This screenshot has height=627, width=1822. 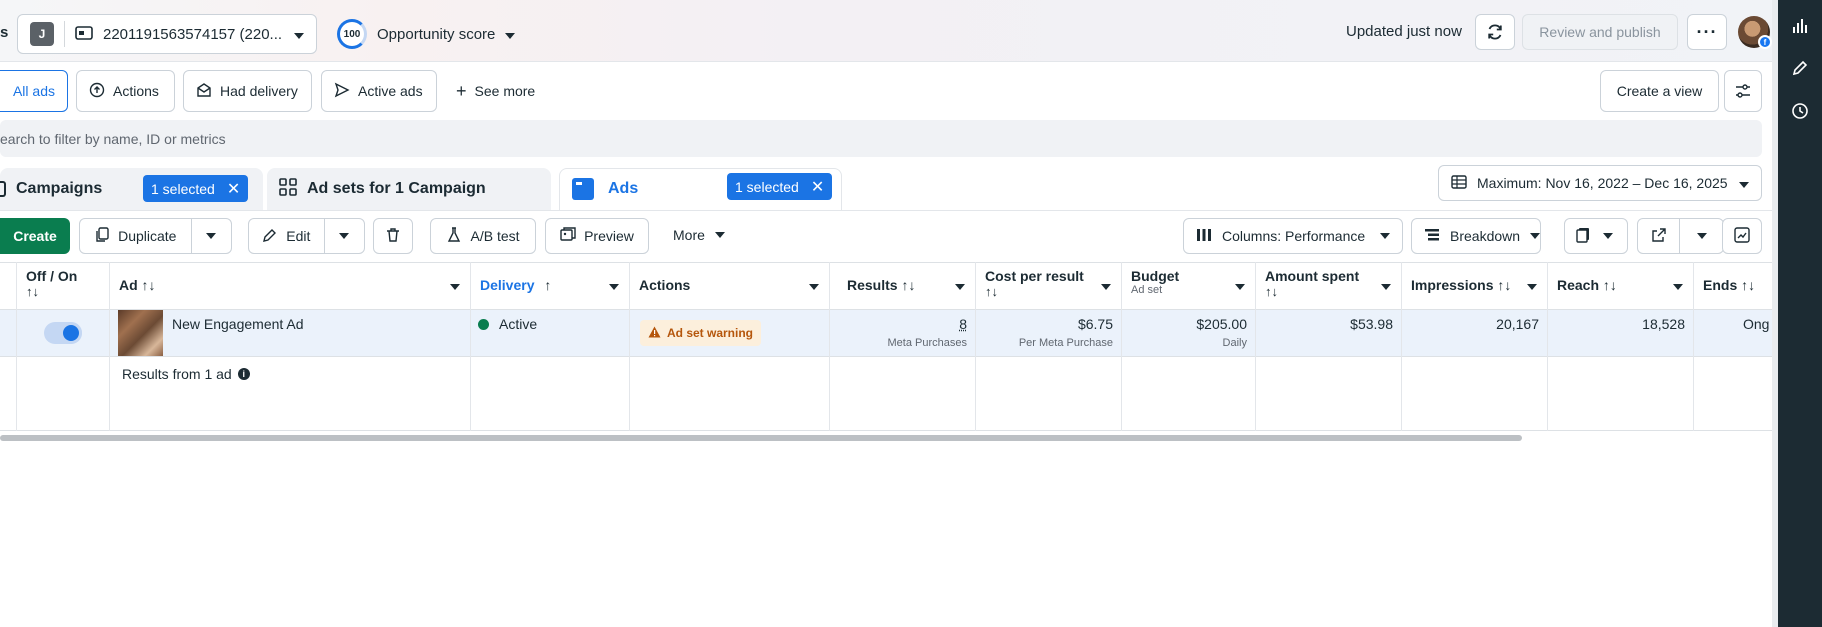 I want to click on ads-selected-badge: 1 selected ✕, so click(x=780, y=186).